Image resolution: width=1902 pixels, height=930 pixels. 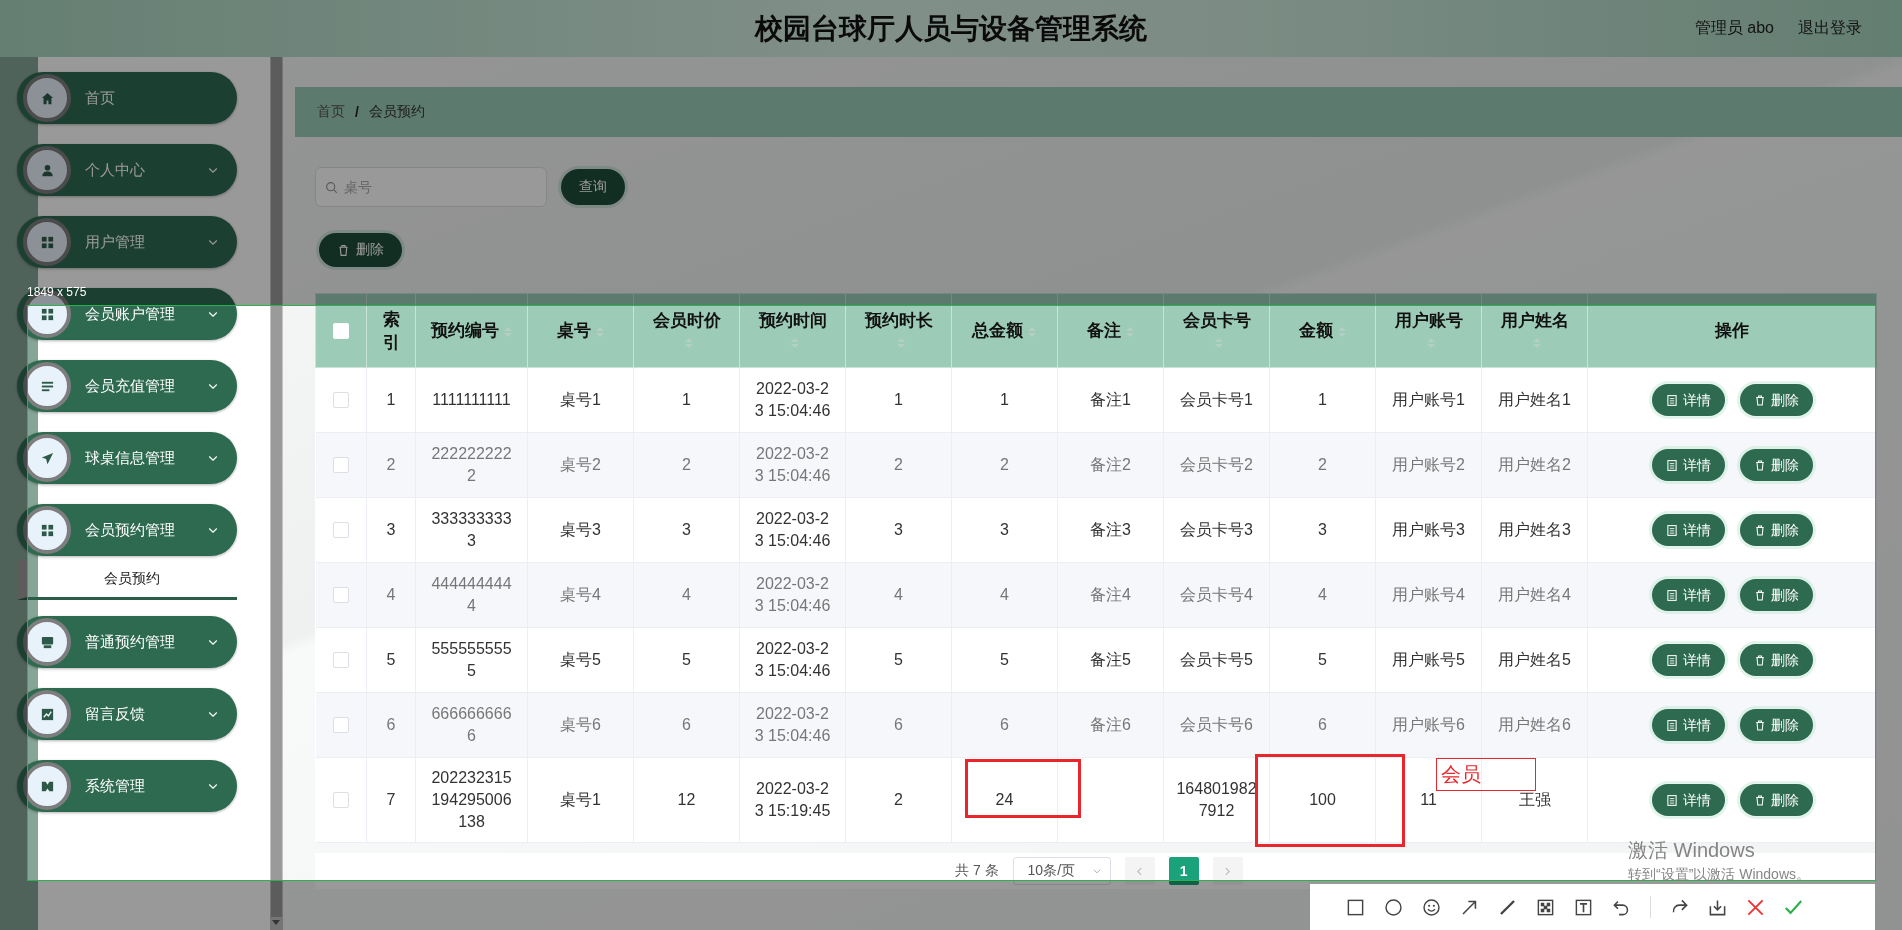 I want to click on smiley-icon, so click(x=1431, y=907).